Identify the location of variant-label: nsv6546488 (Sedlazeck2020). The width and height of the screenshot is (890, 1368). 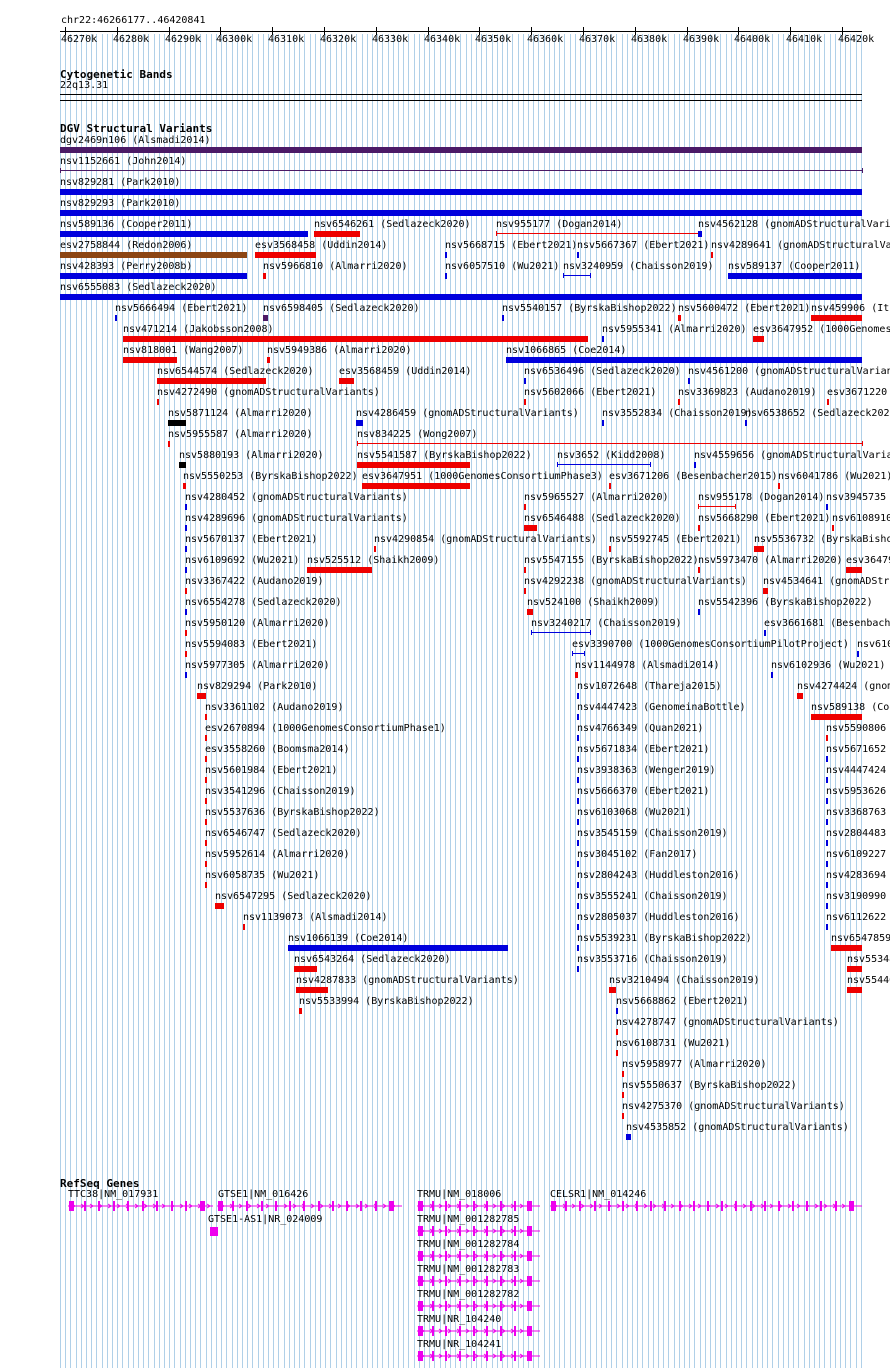
(602, 519).